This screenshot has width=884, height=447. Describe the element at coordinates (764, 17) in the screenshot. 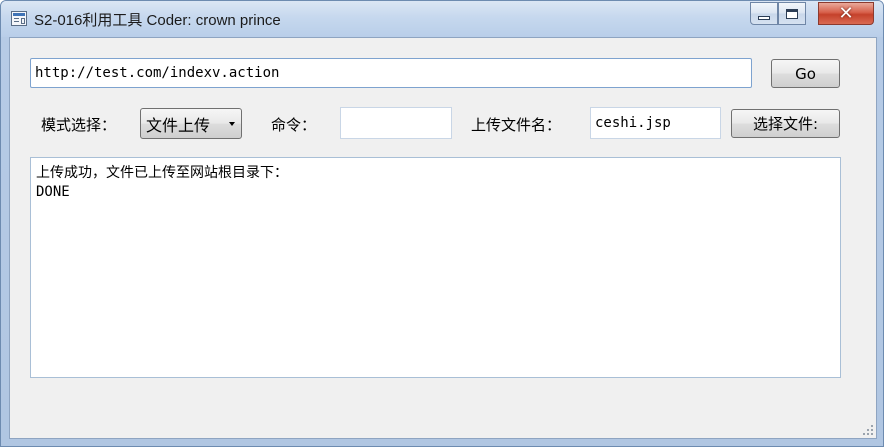

I see `minimize-icon` at that location.